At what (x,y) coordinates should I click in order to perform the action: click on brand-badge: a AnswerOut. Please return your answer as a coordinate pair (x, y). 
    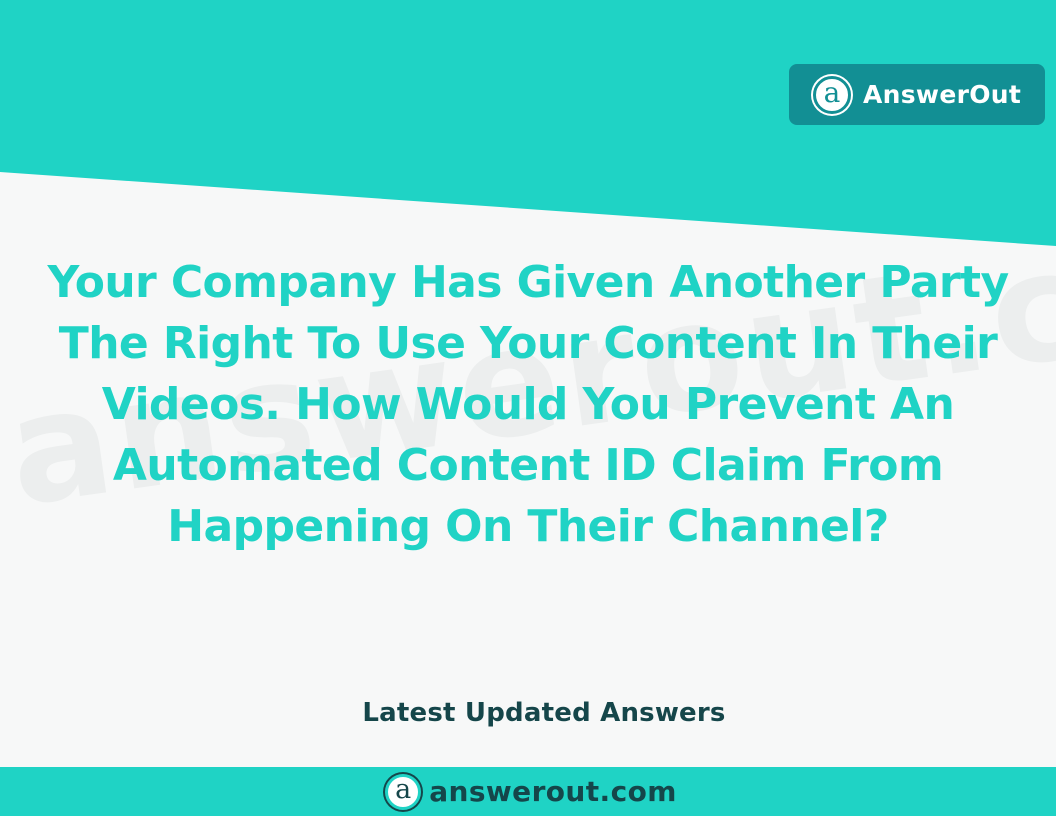
    Looking at the image, I should click on (917, 94).